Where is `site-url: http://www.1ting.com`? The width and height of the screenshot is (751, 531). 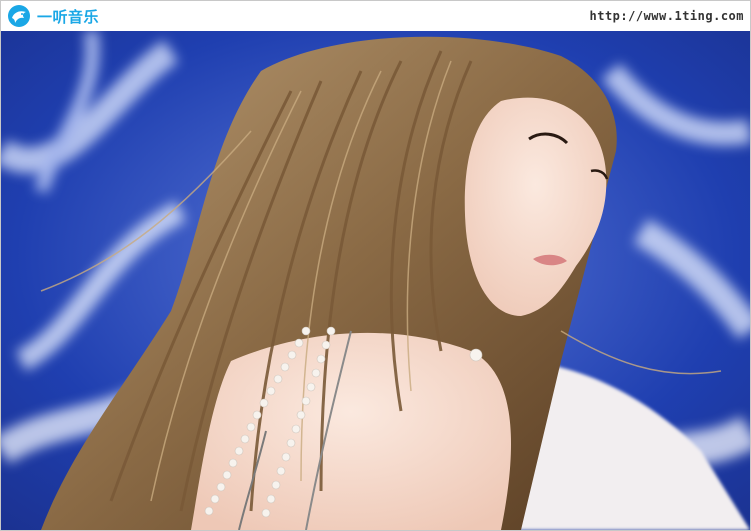
site-url: http://www.1ting.com is located at coordinates (667, 16).